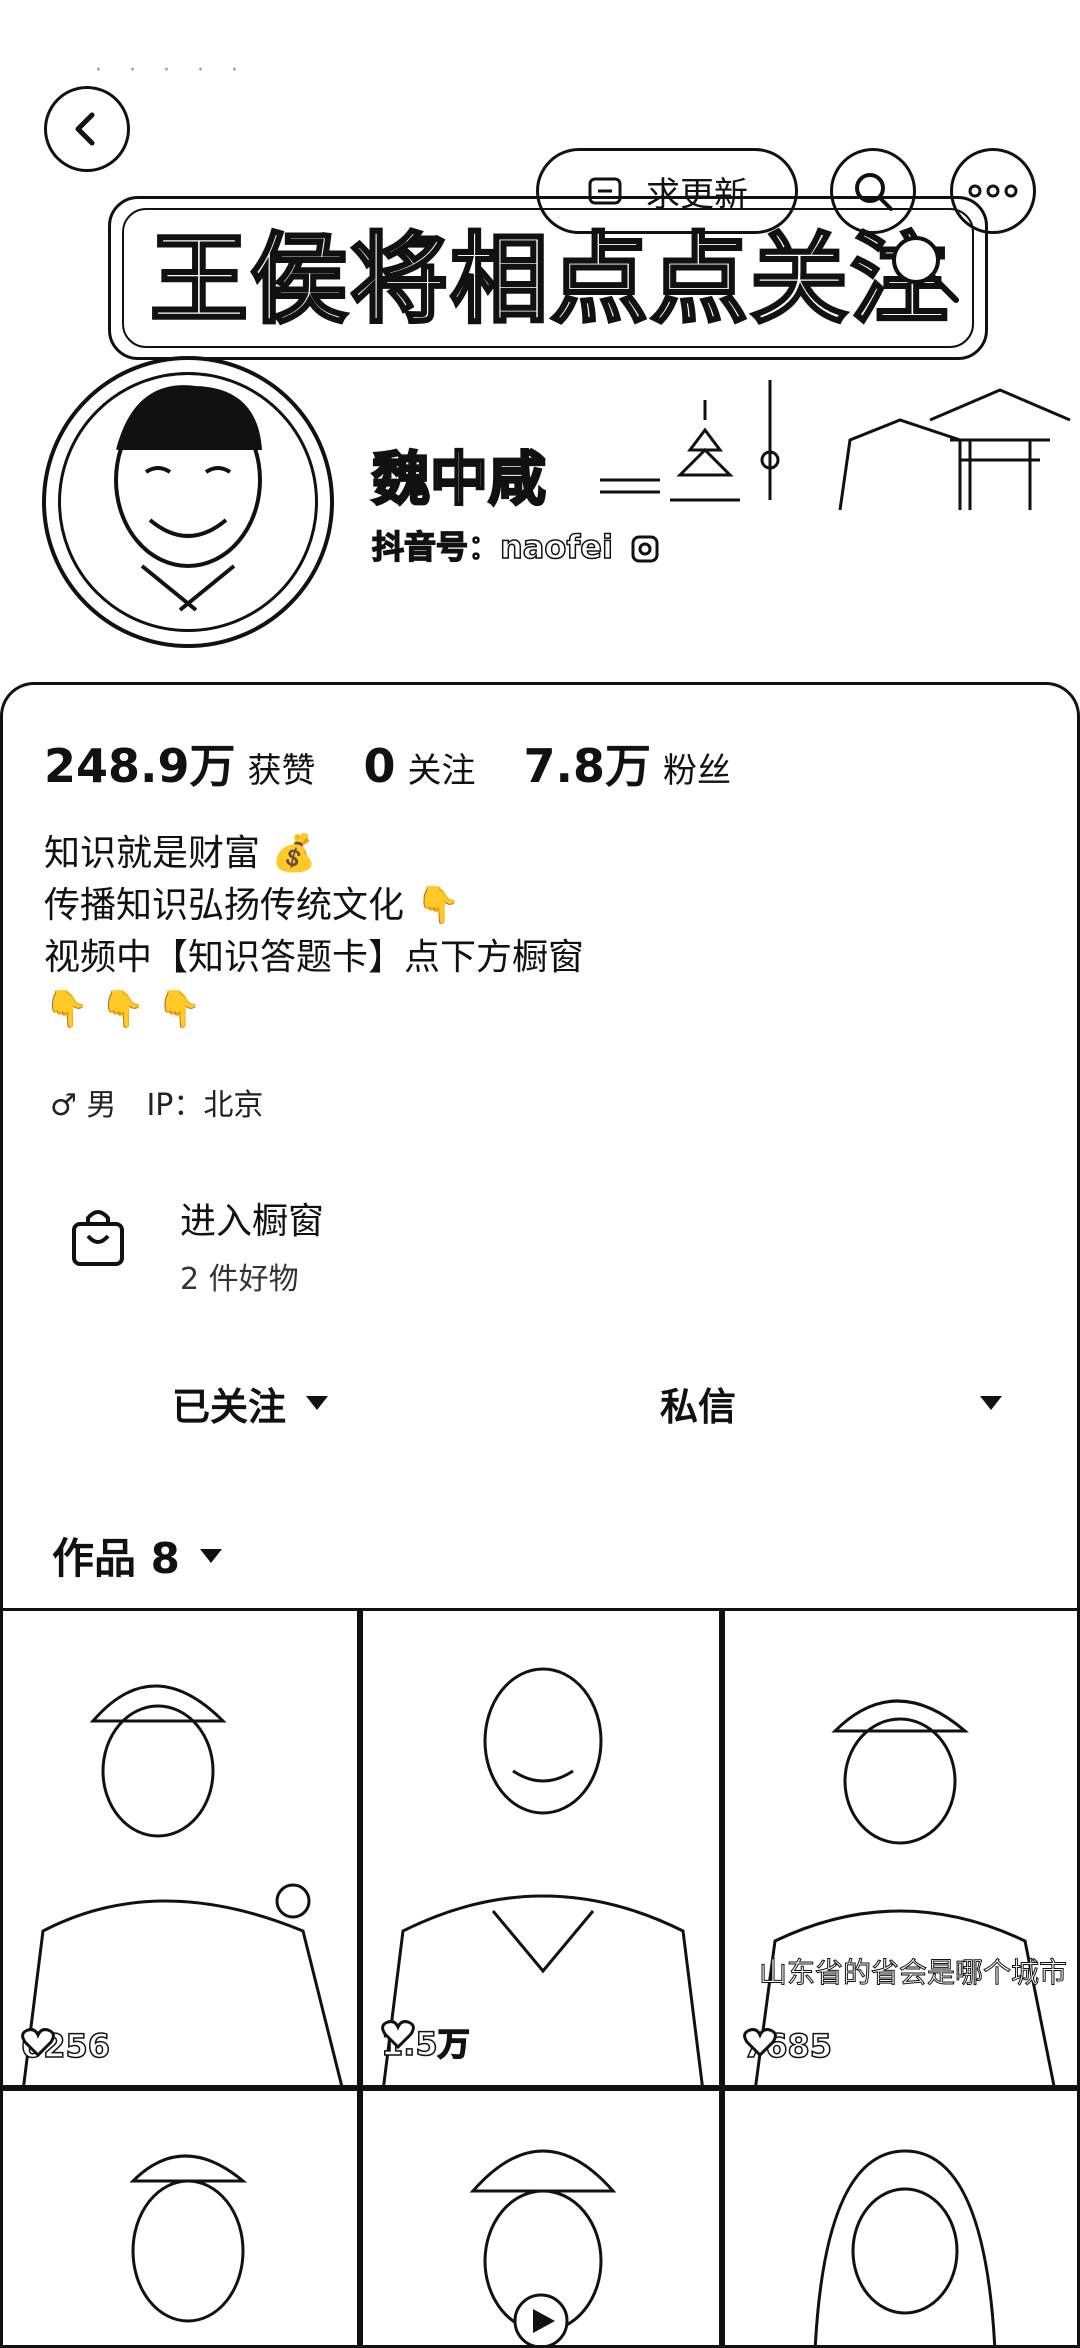 This screenshot has width=1080, height=2348. Describe the element at coordinates (492, 547) in the screenshot. I see `douyin-id-text: 抖音号：naofei` at that location.